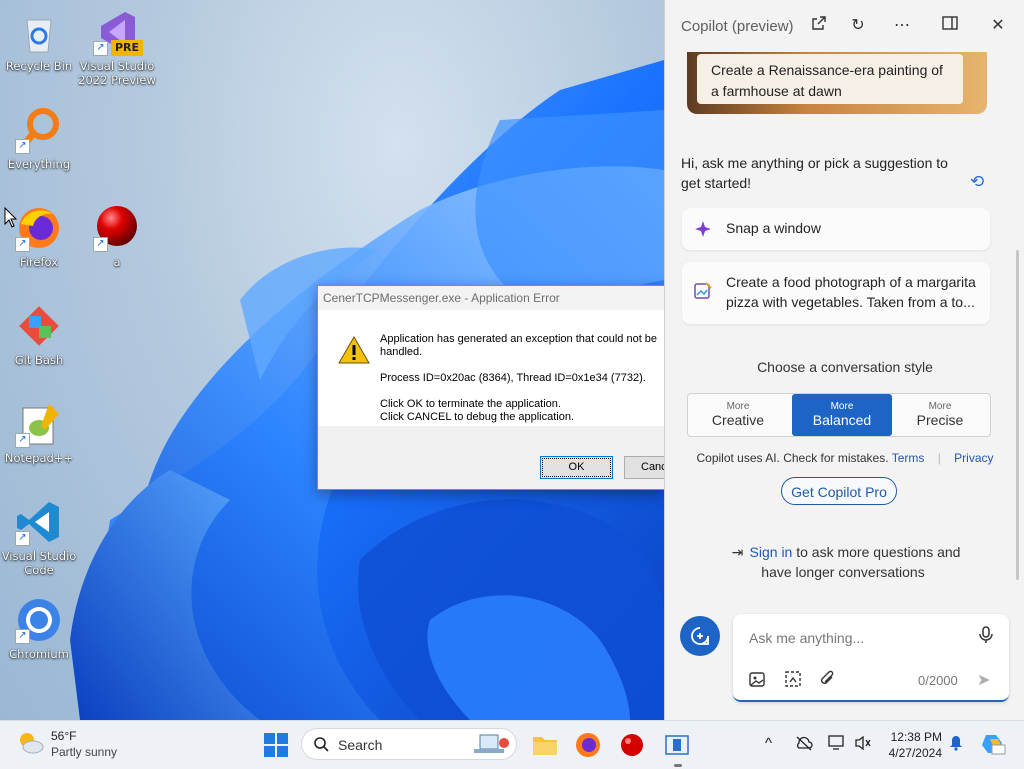 The height and width of the screenshot is (769, 1024). I want to click on desktop-icon-visual-studio: PRE ↗ Visual Studio 2022 Preview, so click(117, 47).